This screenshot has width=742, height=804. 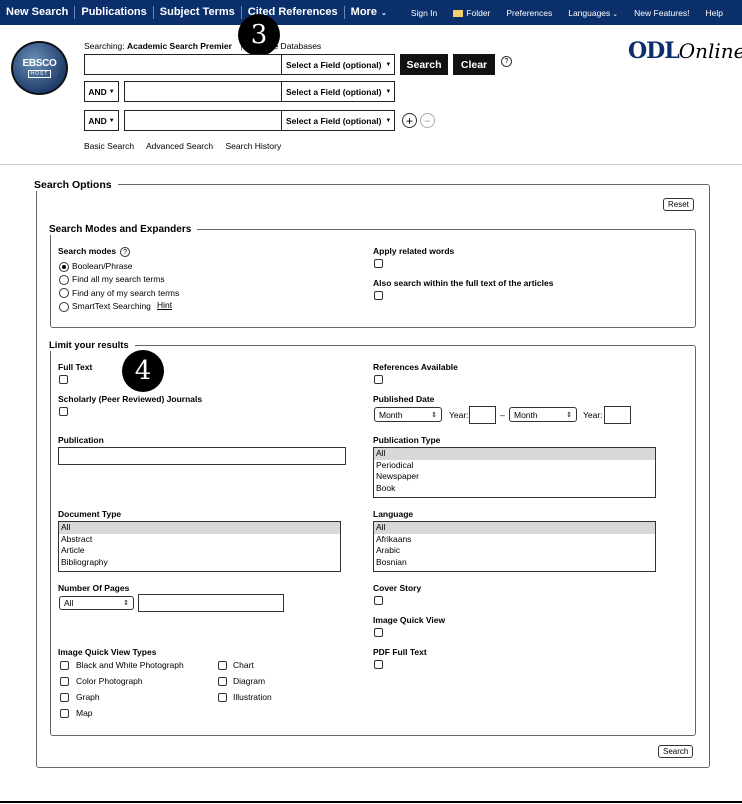 What do you see at coordinates (378, 600) in the screenshot?
I see `cover-story-checkbox` at bounding box center [378, 600].